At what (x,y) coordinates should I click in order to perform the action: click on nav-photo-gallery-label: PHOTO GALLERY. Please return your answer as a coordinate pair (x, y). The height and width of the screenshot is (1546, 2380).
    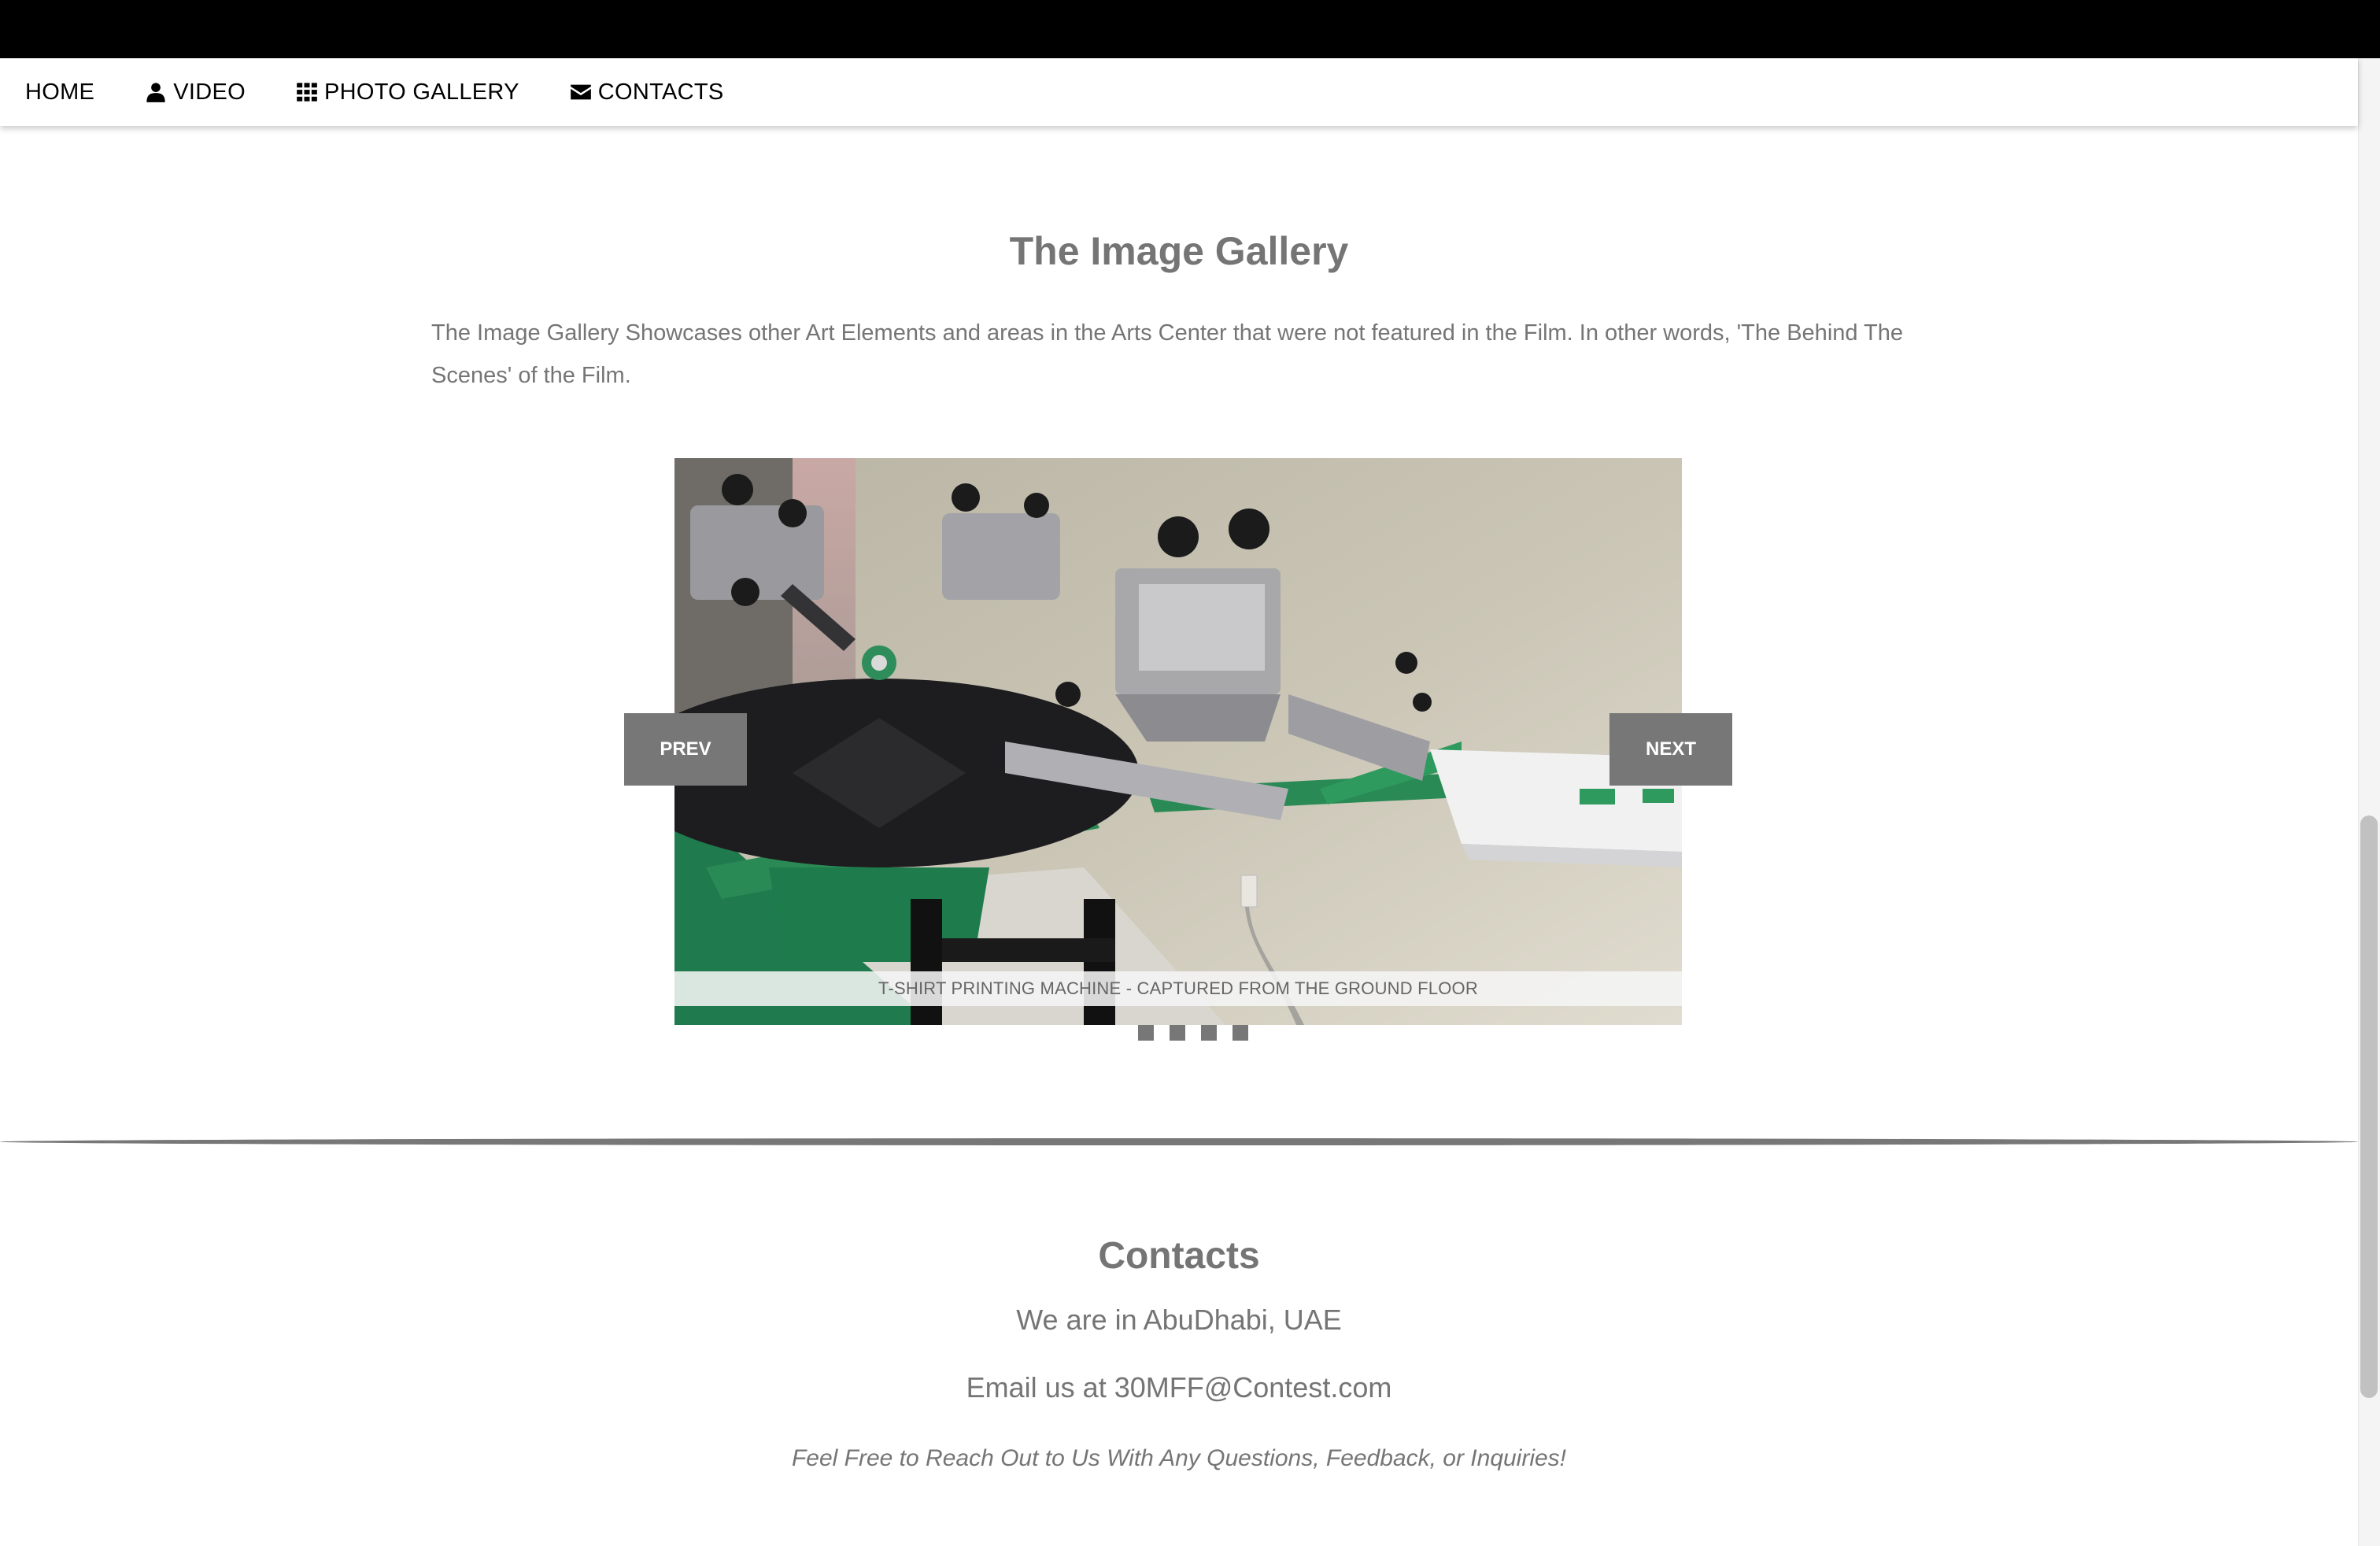
    Looking at the image, I should click on (421, 92).